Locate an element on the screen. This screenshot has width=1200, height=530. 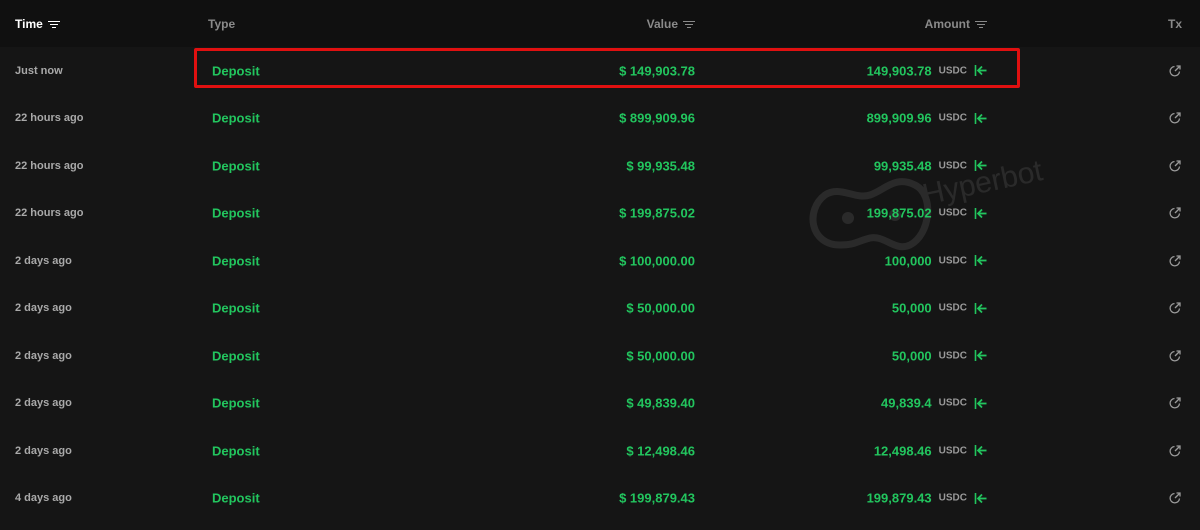
amount-cell: 199,875.02 USDC is located at coordinates (927, 213).